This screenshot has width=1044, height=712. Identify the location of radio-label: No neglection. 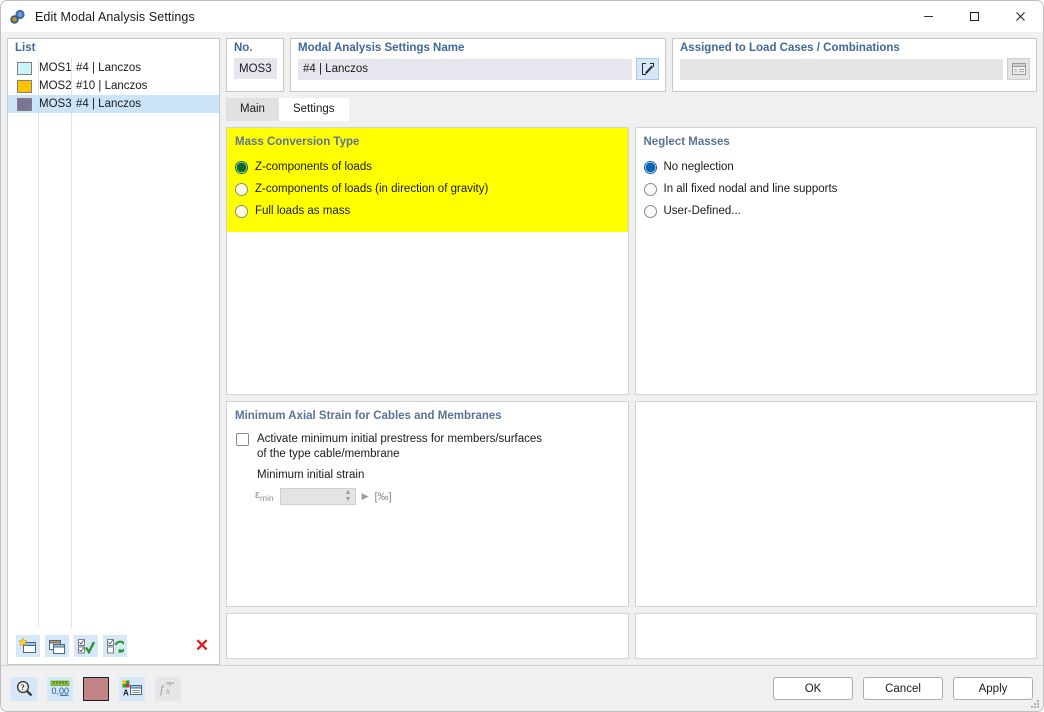
(698, 167).